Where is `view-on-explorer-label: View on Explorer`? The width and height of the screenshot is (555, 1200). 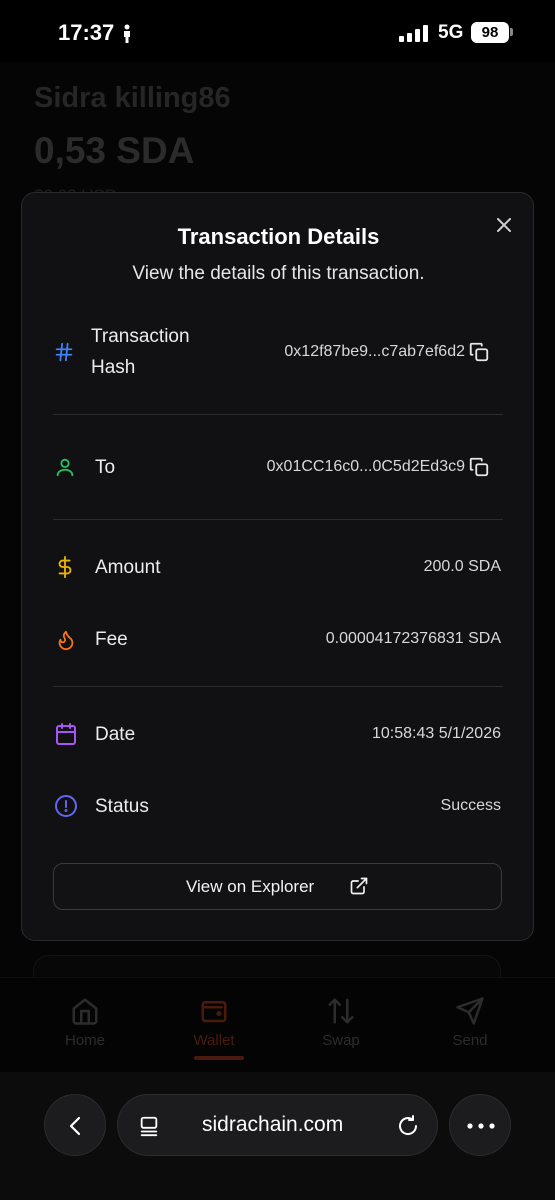 view-on-explorer-label: View on Explorer is located at coordinates (250, 886).